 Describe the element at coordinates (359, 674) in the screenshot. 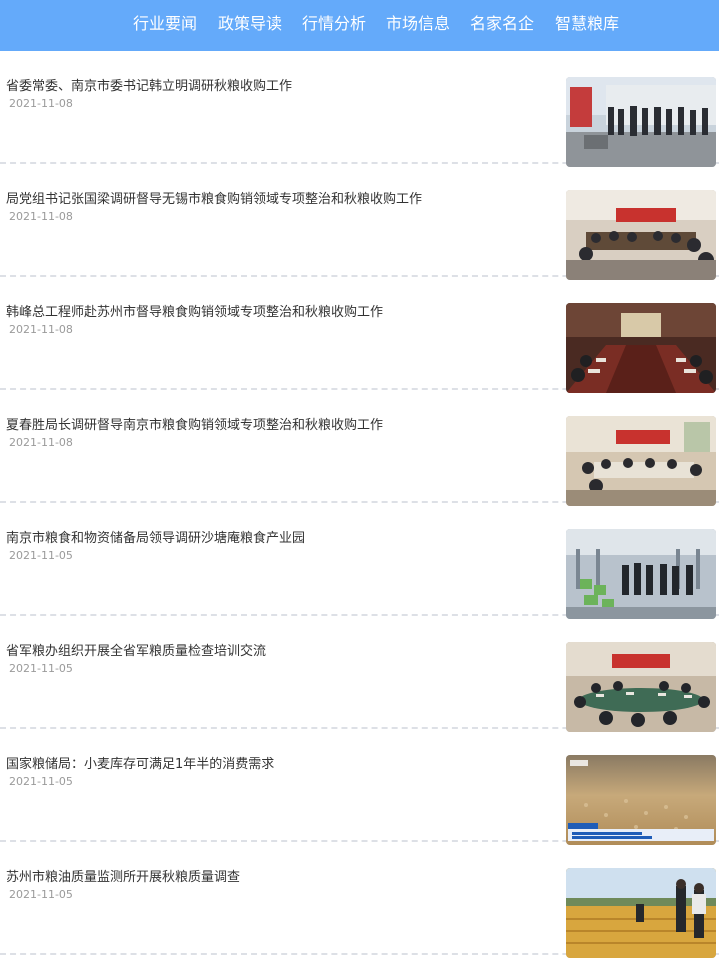

I see `news-item: 省军粮办组织开展全省军粮质量检查培训交流 2021-11-05` at that location.